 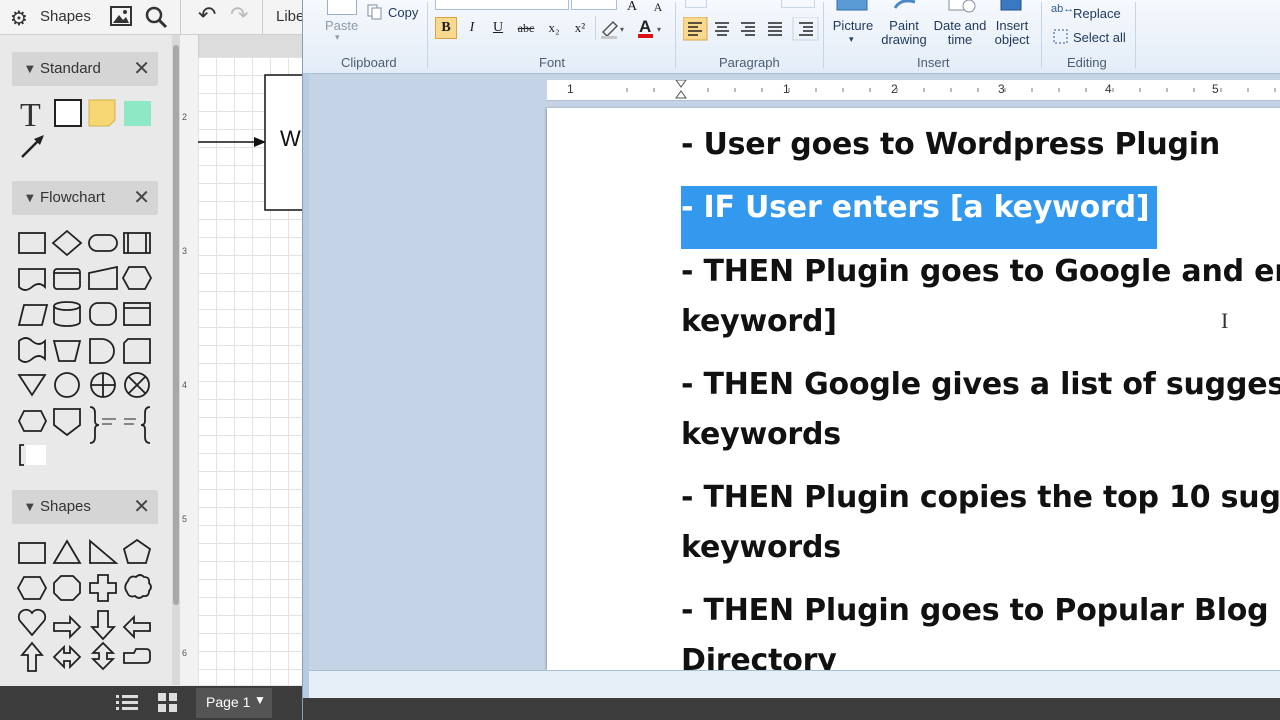 What do you see at coordinates (207, 15) in the screenshot?
I see `undo-icon: ↶` at bounding box center [207, 15].